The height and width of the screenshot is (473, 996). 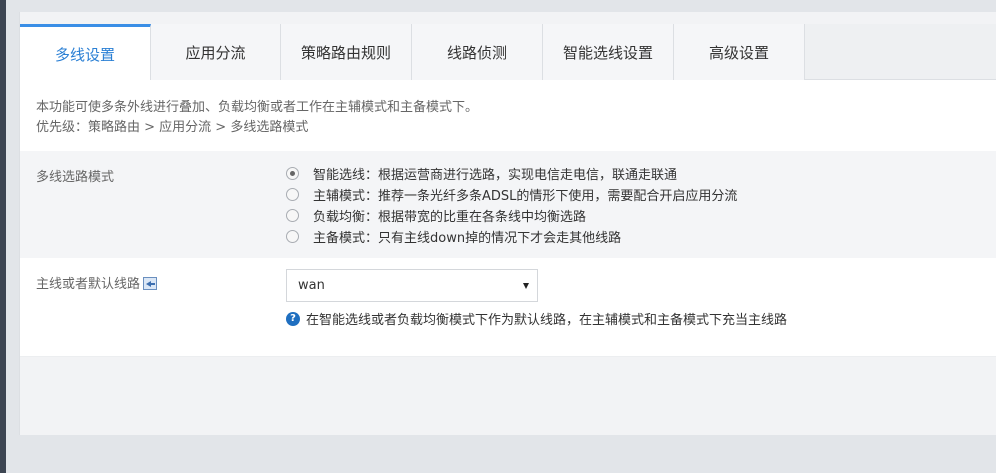 What do you see at coordinates (216, 52) in the screenshot?
I see `tab-app-split: 应用分流` at bounding box center [216, 52].